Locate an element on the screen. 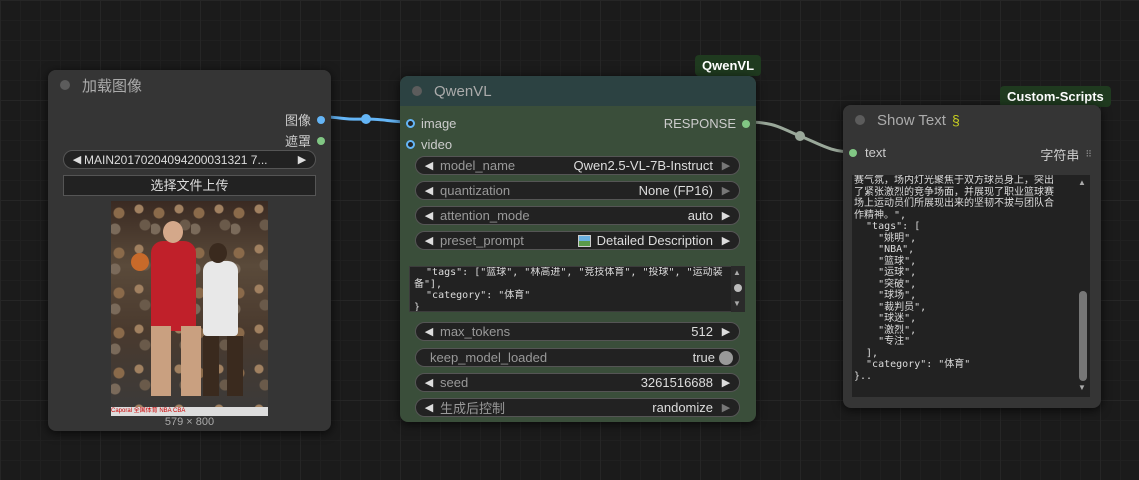  preset-prompt-combo: ◀ preset_prompt Detailed Description ▶ is located at coordinates (577, 240).